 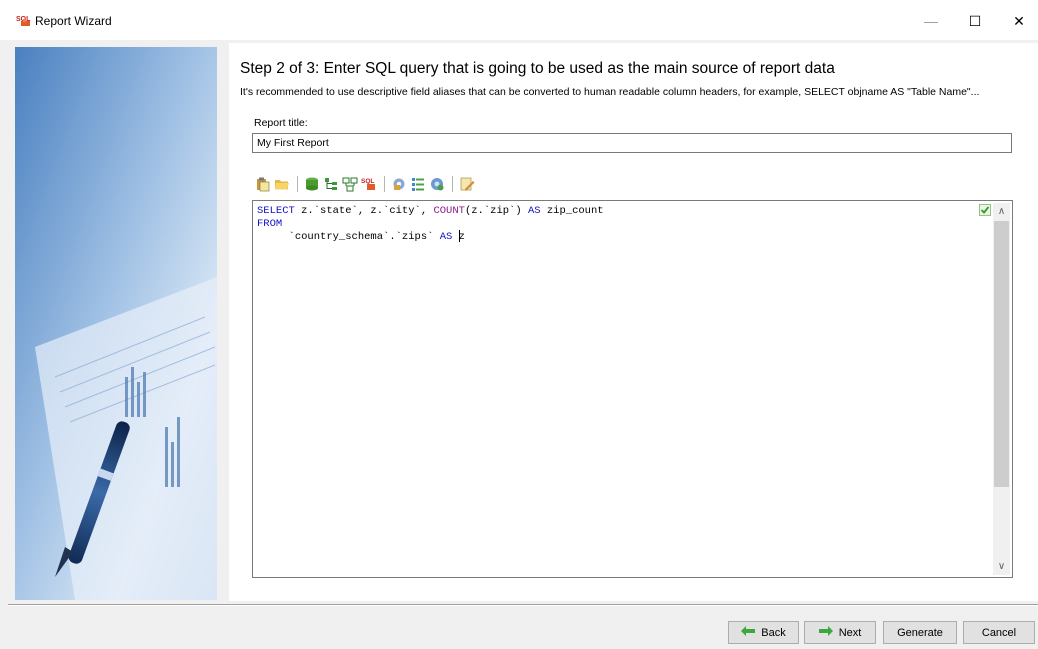 I want to click on arrow-right-icon, so click(x=825, y=632).